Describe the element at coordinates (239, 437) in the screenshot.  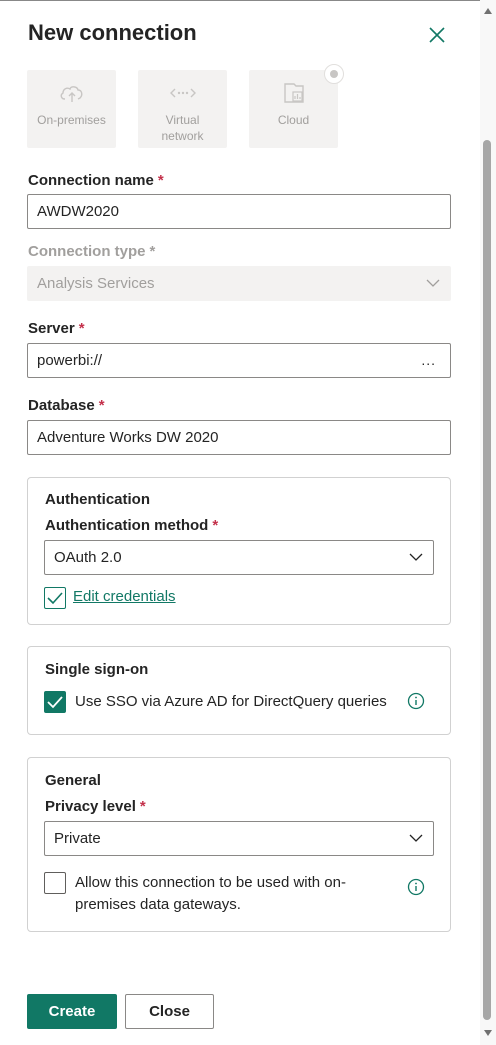
I see `database-input: Adventure Works DW 2020` at that location.